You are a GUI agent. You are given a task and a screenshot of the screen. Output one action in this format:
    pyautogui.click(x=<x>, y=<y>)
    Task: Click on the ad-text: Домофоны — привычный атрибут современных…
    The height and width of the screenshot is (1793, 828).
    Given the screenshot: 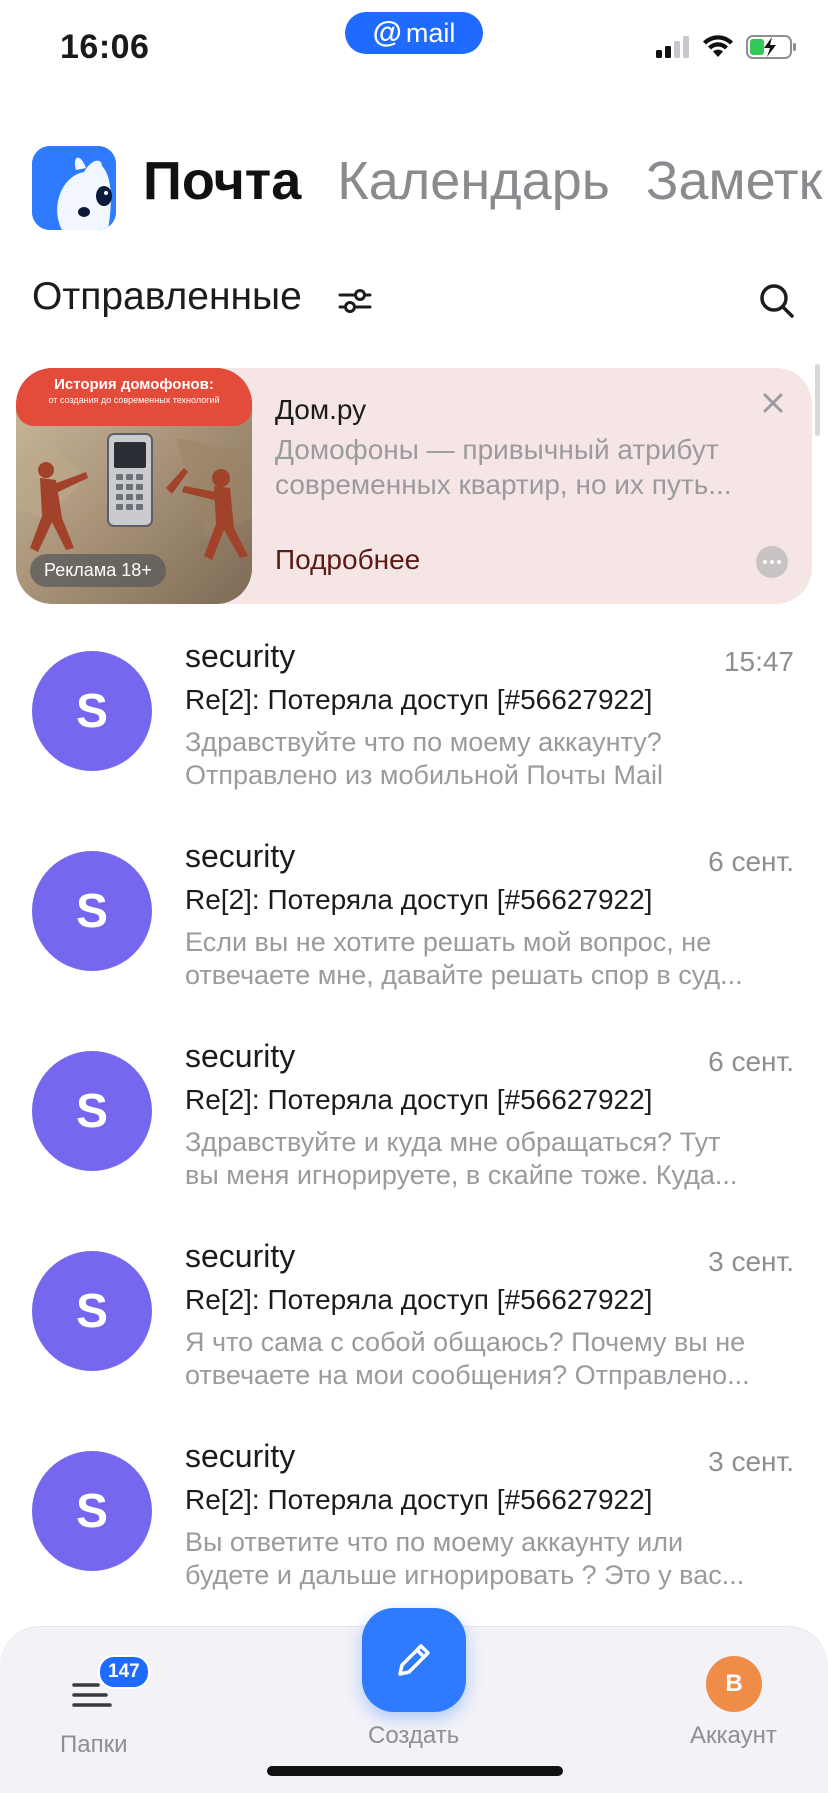 What is the action you would take?
    pyautogui.click(x=515, y=467)
    